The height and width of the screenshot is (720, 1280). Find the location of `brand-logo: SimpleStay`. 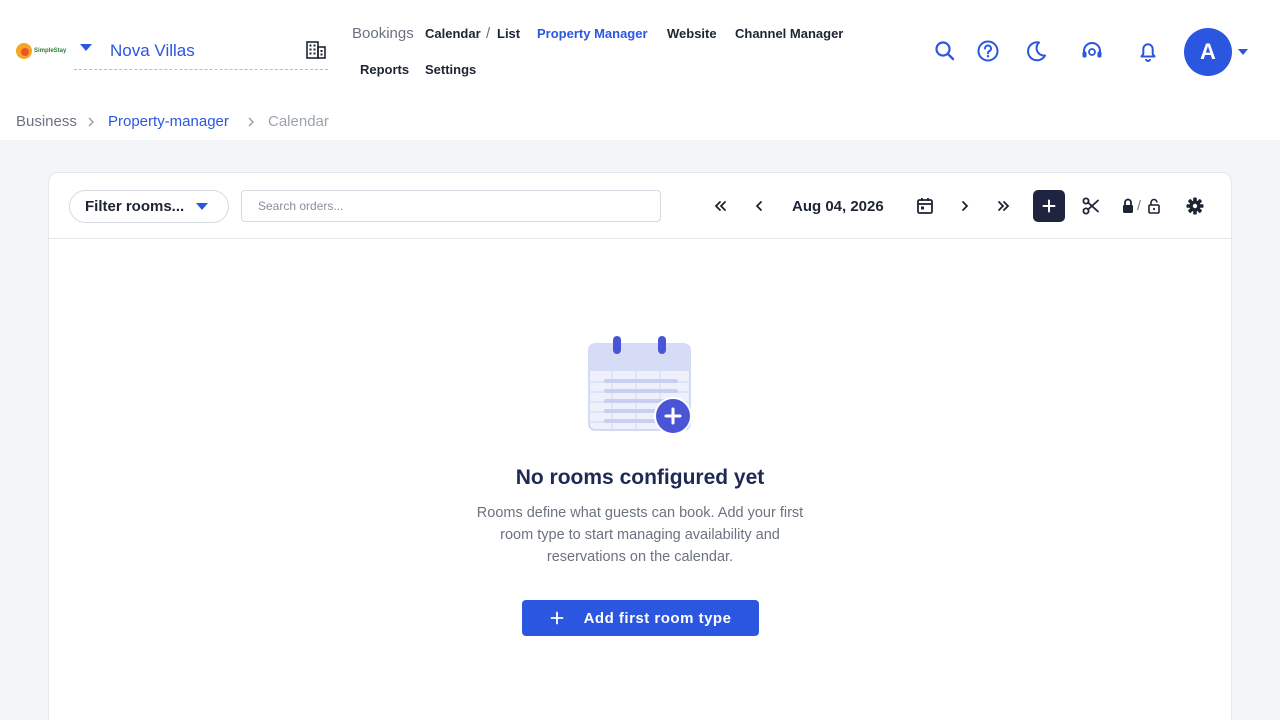

brand-logo: SimpleStay is located at coordinates (42, 51).